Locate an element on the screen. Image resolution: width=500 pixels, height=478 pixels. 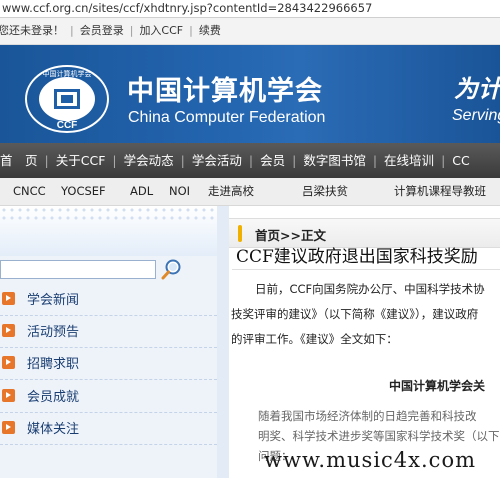
join-ccf-link: 加入CCF is located at coordinates (161, 31).